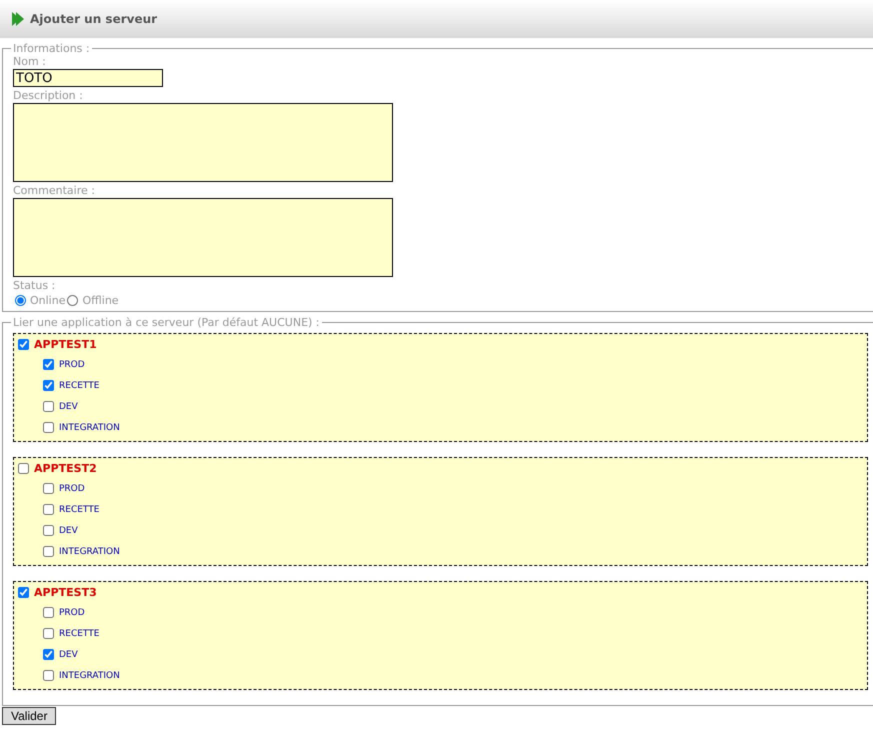 The image size is (873, 729). I want to click on field-label: Commentaire :, so click(54, 190).